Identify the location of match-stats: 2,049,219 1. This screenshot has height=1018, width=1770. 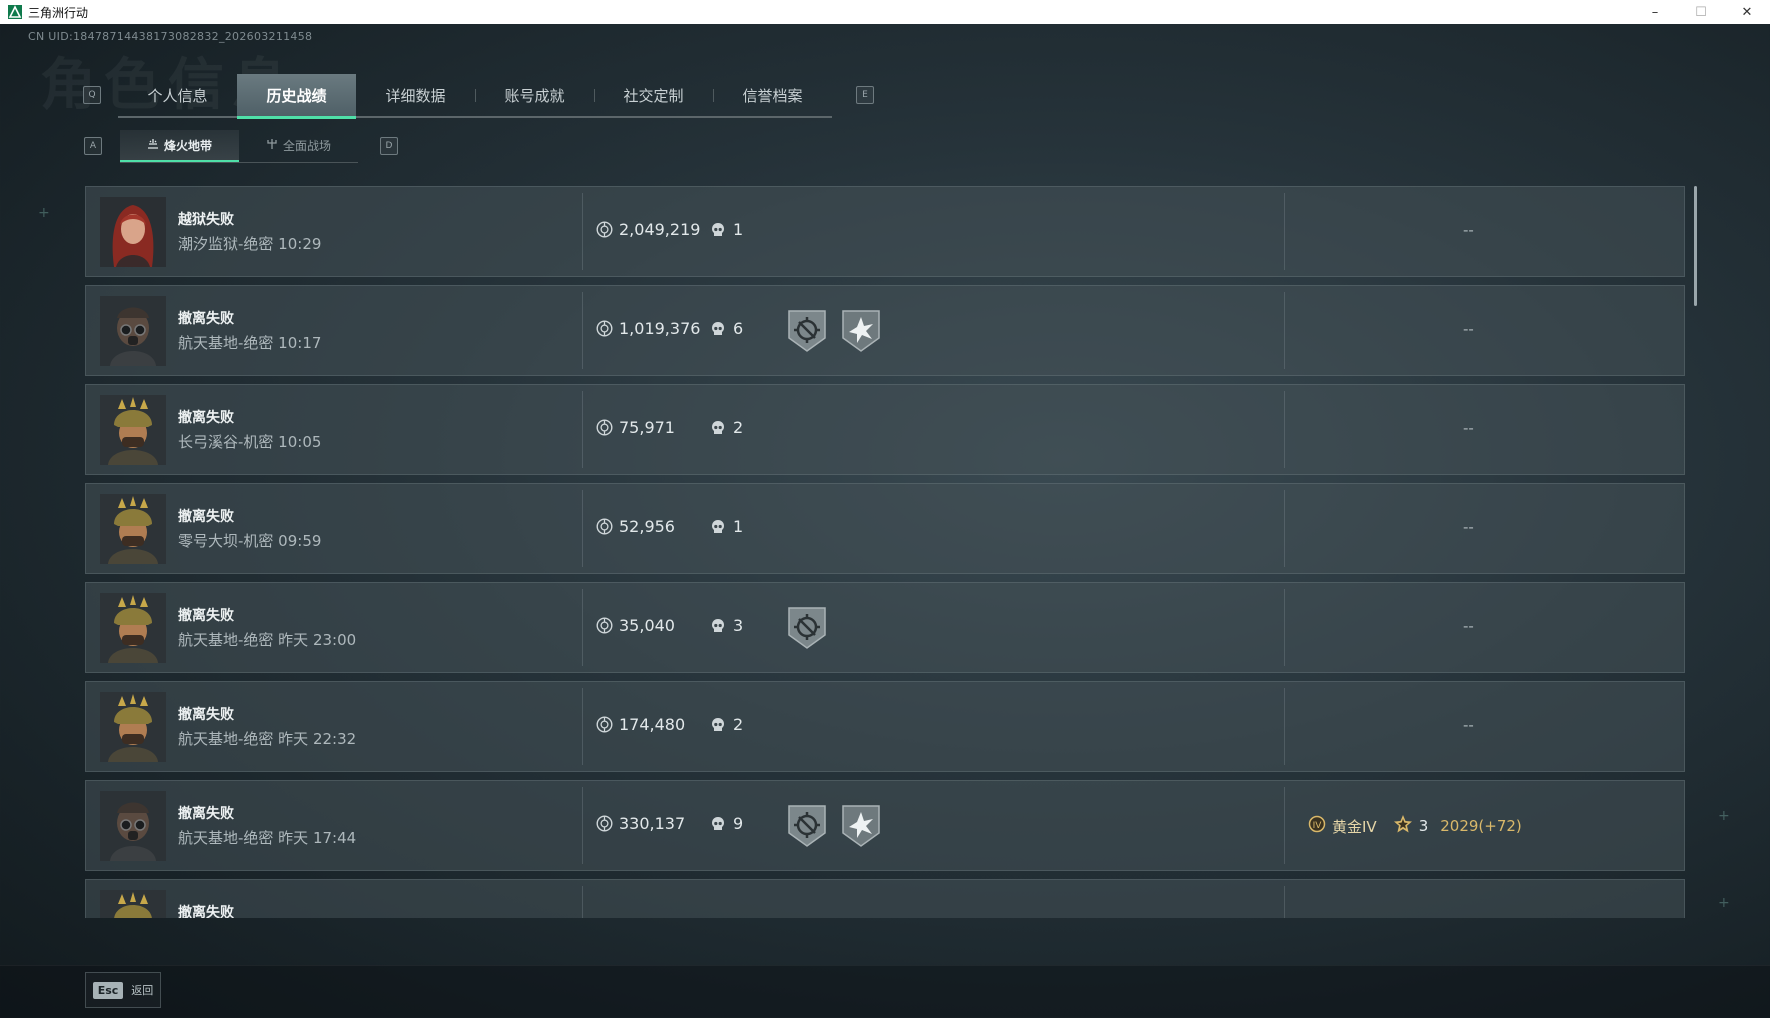
(669, 229).